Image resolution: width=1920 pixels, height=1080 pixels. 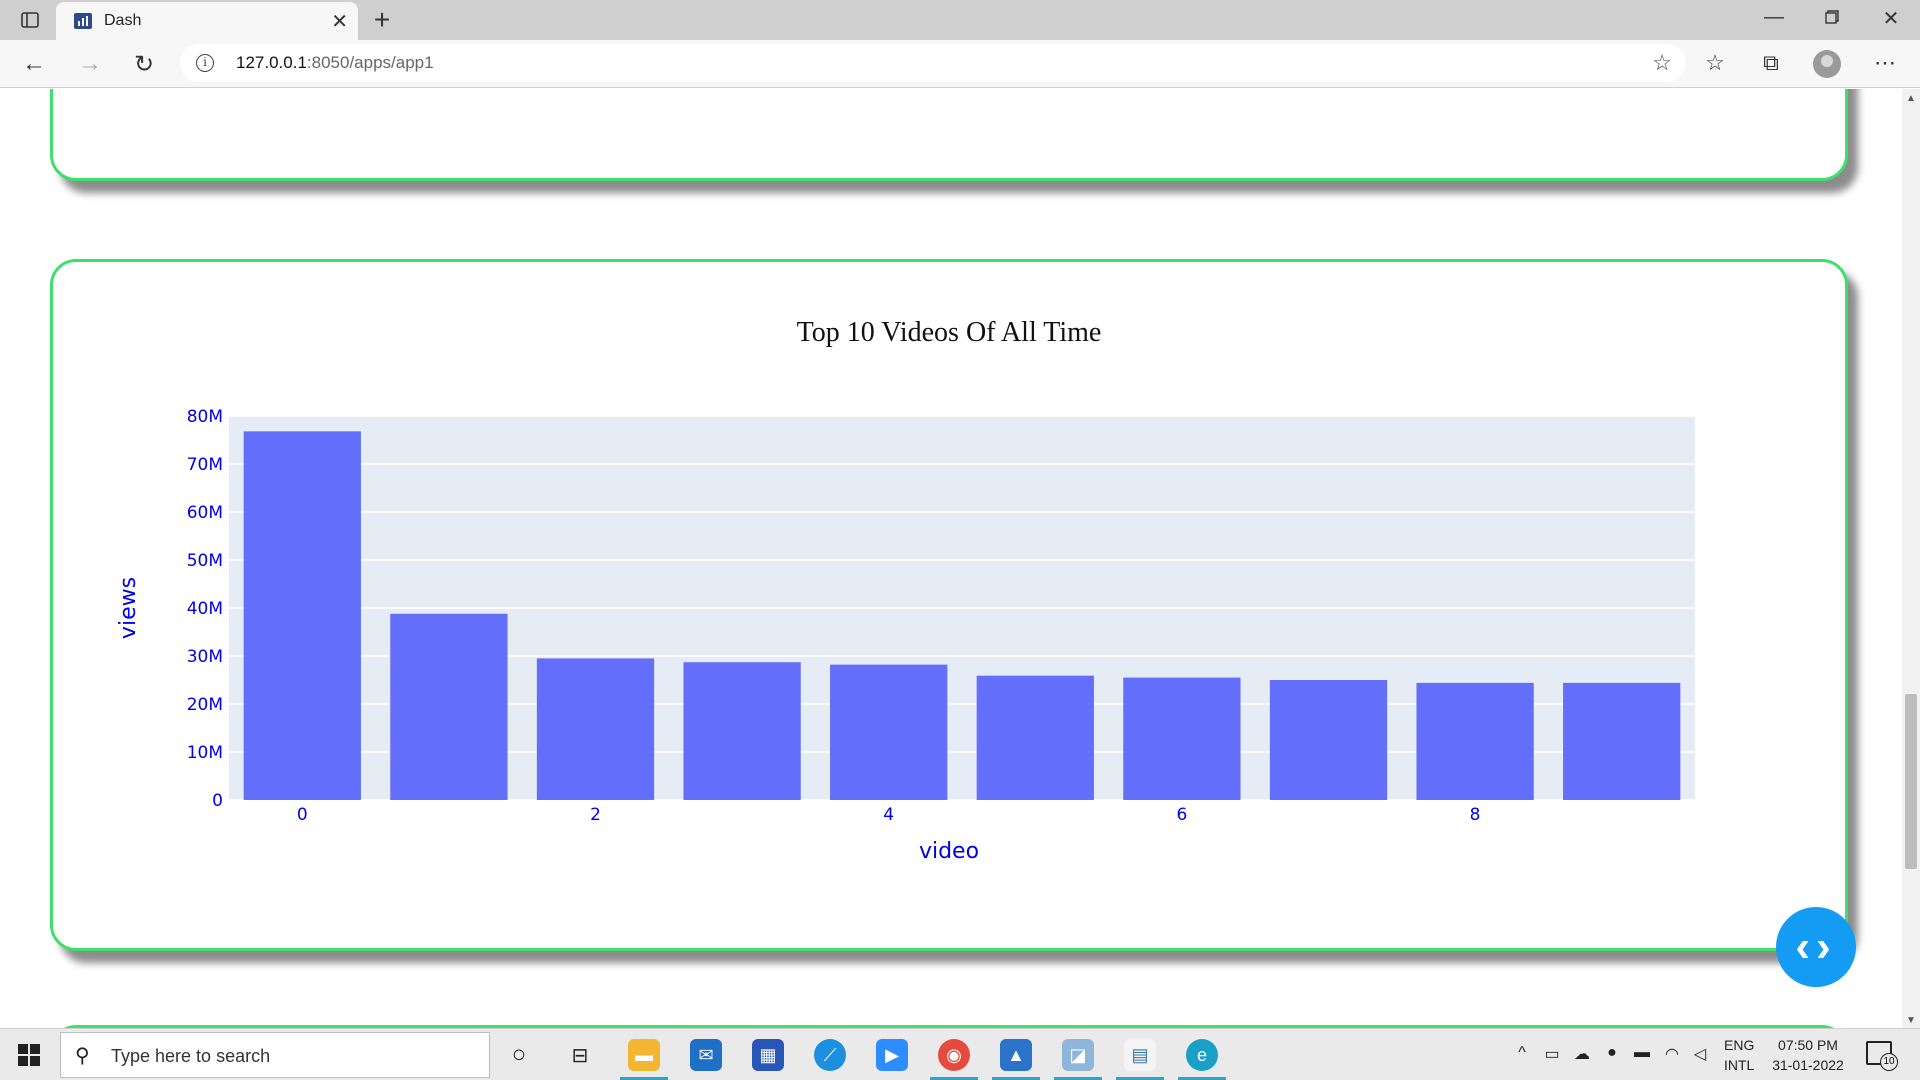 I want to click on onedrive-icon: ☁, so click(x=1582, y=1054).